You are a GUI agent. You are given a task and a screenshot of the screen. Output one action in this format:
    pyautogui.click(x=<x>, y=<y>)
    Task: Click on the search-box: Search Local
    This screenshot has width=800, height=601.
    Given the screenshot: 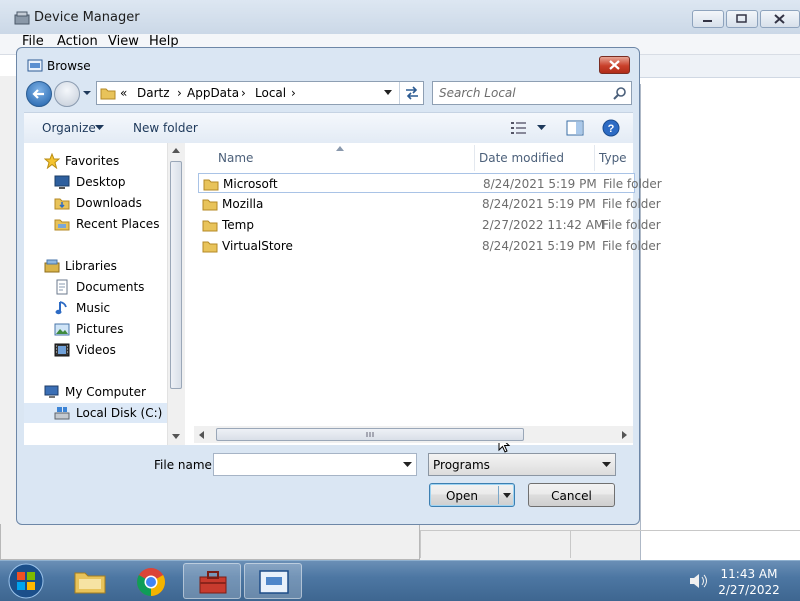 What is the action you would take?
    pyautogui.click(x=532, y=93)
    